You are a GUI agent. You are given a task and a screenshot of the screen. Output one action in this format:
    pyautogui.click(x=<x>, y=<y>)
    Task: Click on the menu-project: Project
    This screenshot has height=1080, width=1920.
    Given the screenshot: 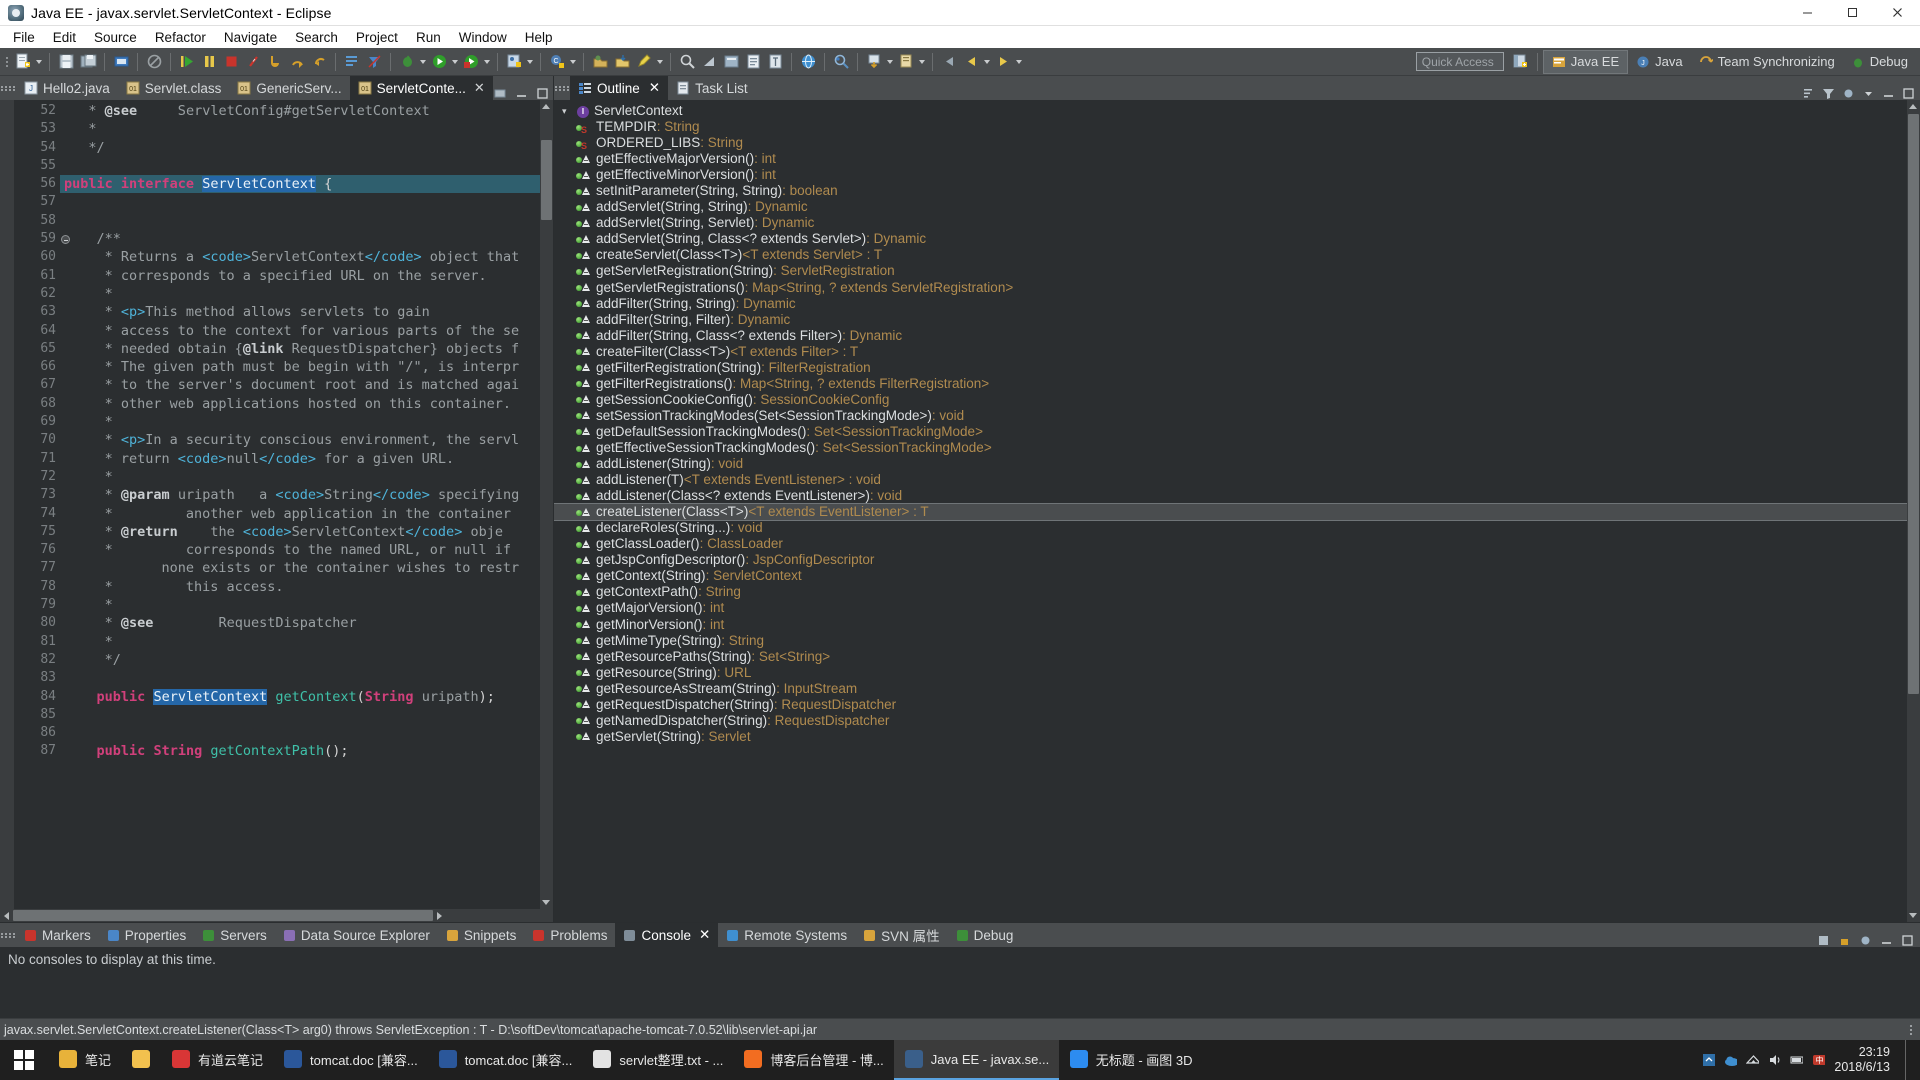 What is the action you would take?
    pyautogui.click(x=377, y=37)
    